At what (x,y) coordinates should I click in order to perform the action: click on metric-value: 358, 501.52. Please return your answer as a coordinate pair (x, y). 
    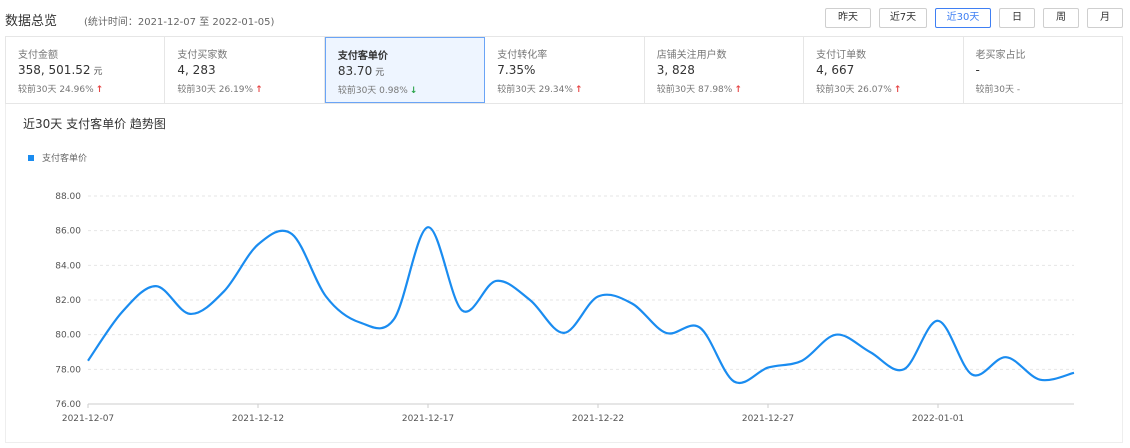
    Looking at the image, I should click on (54, 70).